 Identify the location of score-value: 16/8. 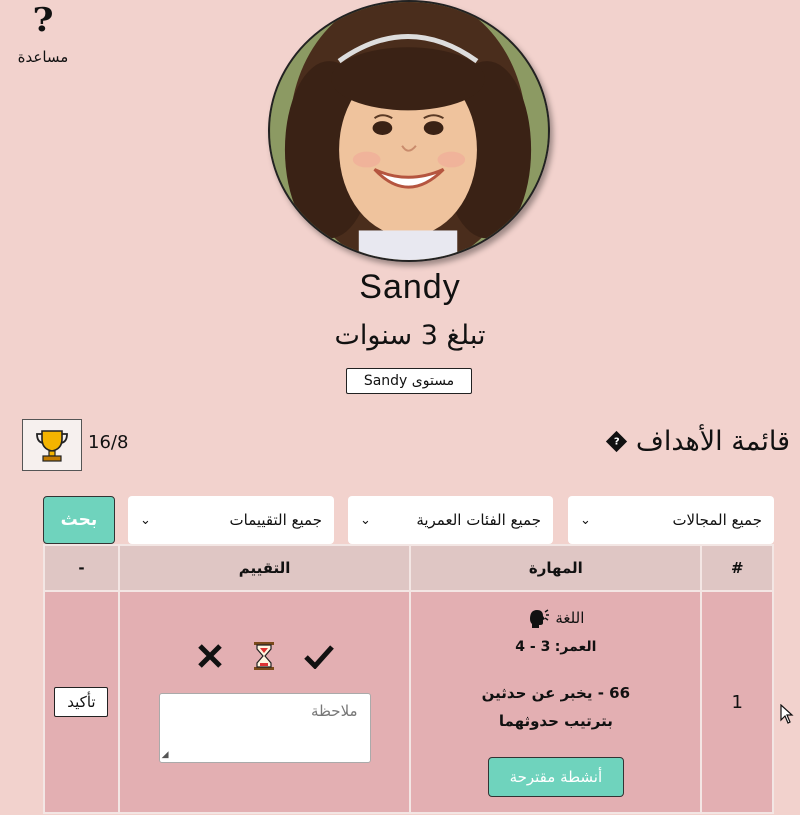
(108, 442).